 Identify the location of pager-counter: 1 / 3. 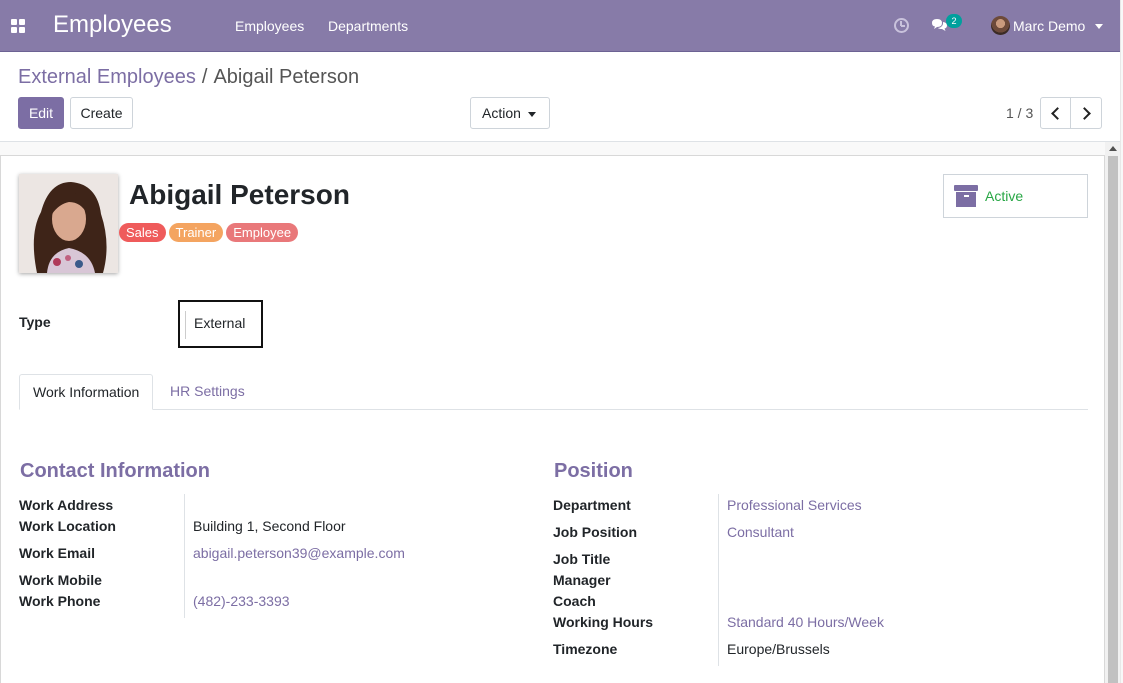
(1019, 113).